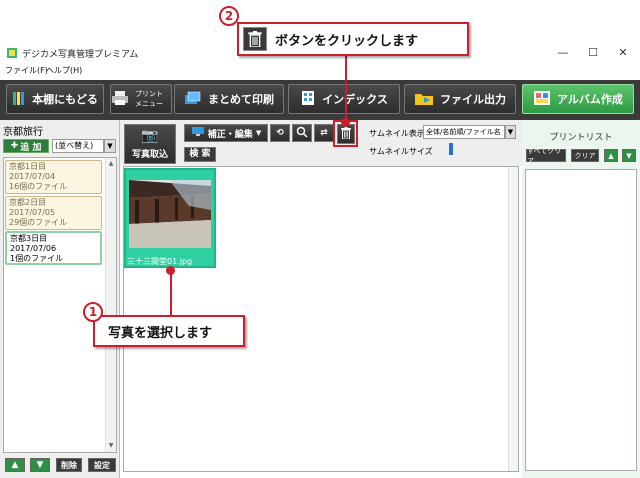  Describe the element at coordinates (320, 70) in the screenshot. I see `menu-bar` at that location.